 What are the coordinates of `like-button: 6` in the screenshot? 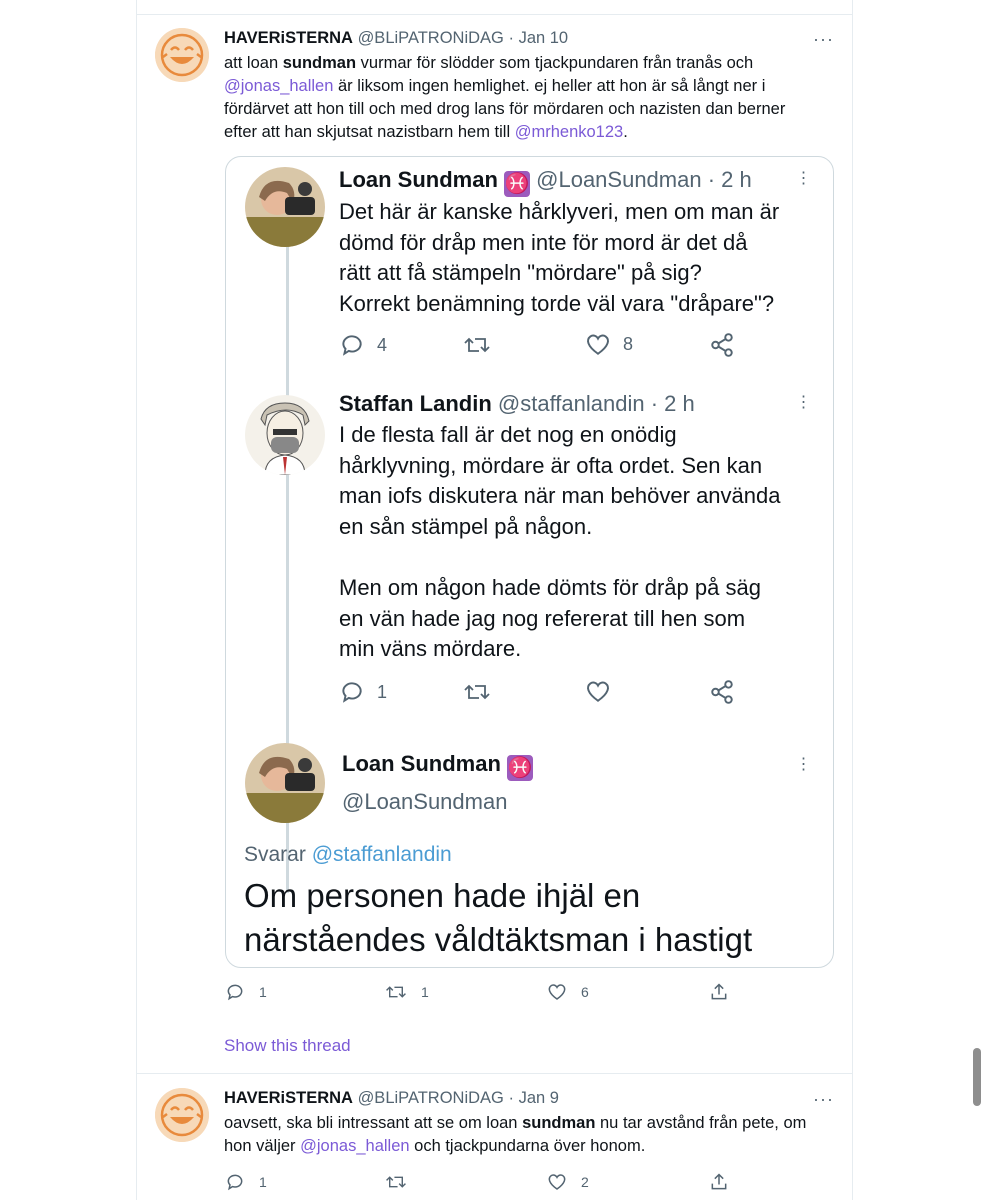 It's located at (568, 991).